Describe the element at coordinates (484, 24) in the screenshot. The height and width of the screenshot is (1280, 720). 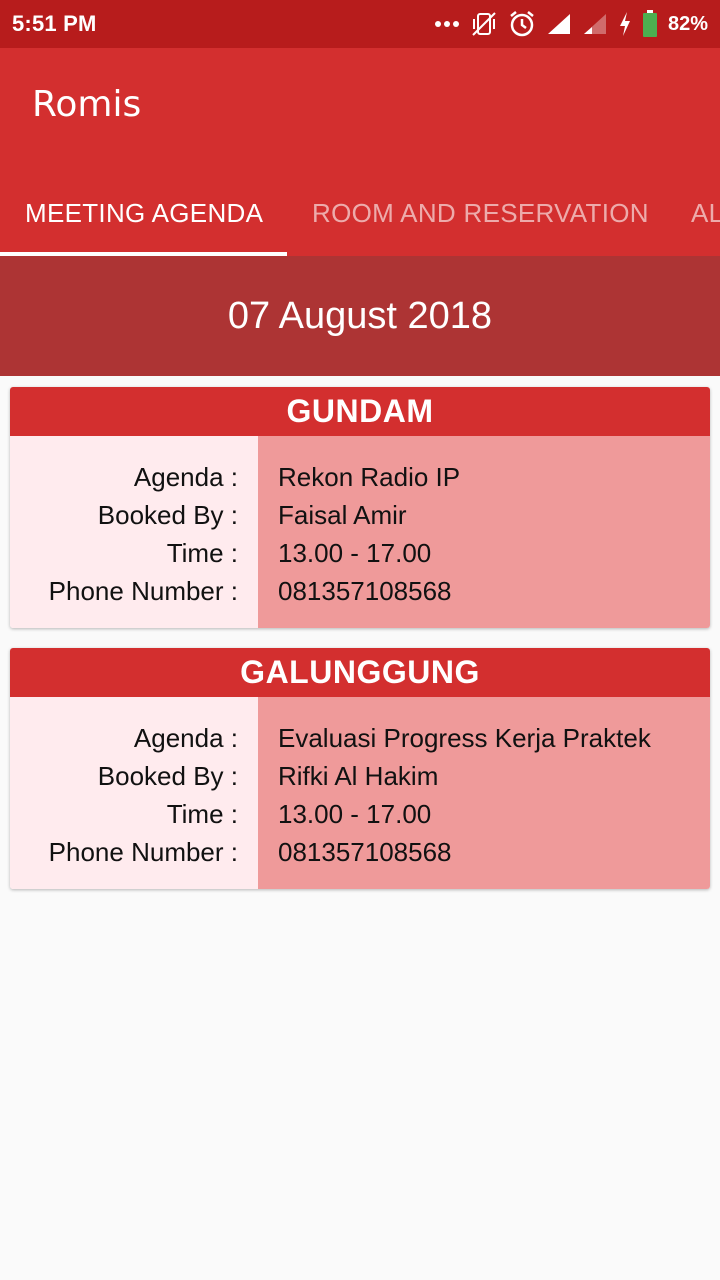
I see `vibrate-off-icon` at that location.